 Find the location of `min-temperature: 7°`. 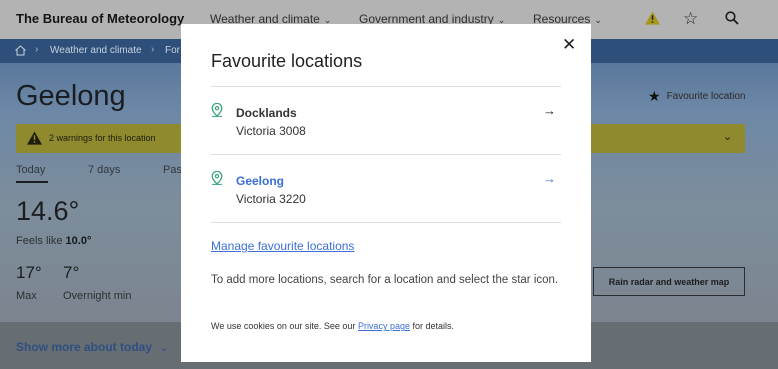

min-temperature: 7° is located at coordinates (71, 272).